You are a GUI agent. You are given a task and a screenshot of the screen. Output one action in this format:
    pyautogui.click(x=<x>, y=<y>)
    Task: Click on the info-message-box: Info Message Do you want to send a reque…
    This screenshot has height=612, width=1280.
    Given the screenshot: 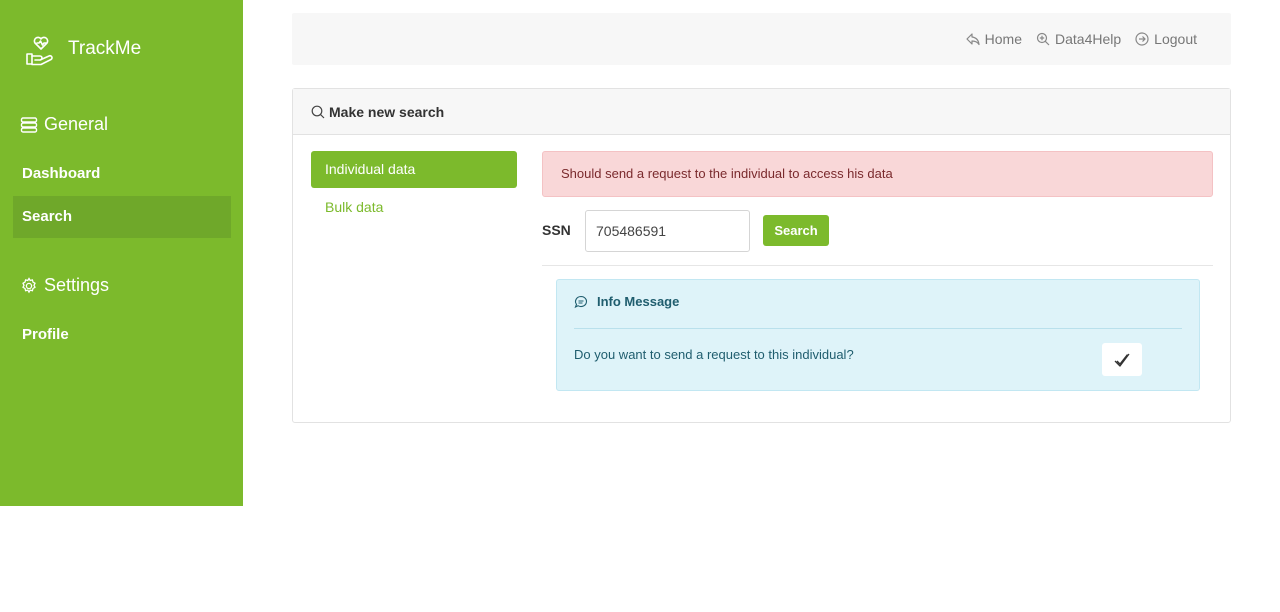 What is the action you would take?
    pyautogui.click(x=878, y=335)
    